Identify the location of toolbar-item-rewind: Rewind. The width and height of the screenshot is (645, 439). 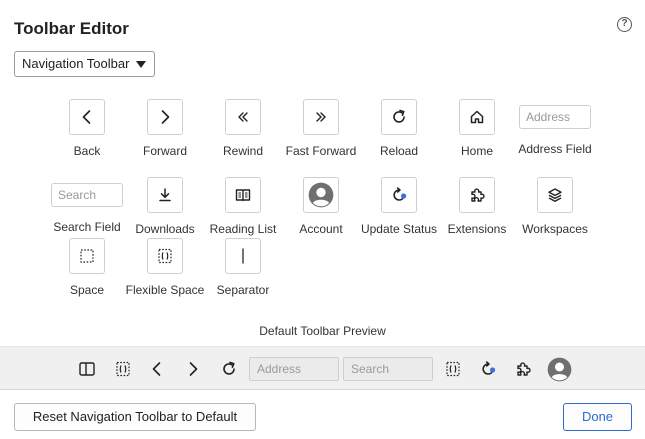
(243, 128).